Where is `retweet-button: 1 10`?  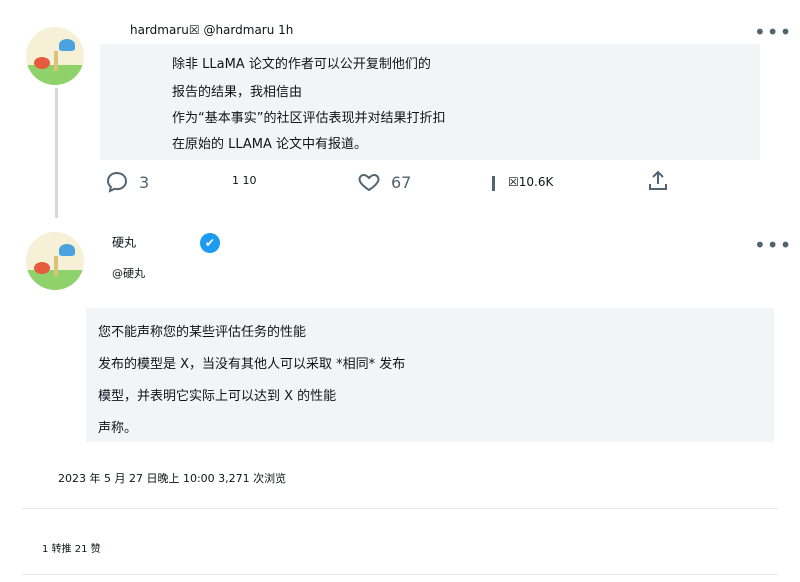 retweet-button: 1 10 is located at coordinates (244, 180).